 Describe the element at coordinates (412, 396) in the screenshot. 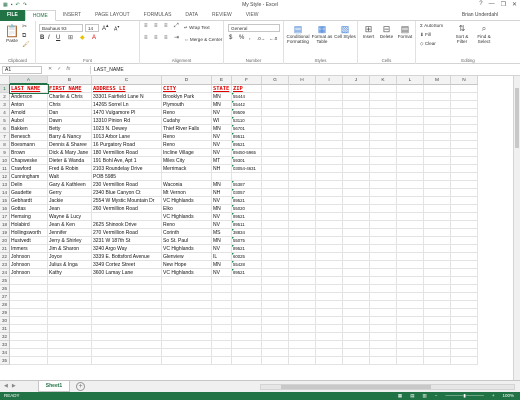

I see `page-layout-view-icon: ▤` at that location.